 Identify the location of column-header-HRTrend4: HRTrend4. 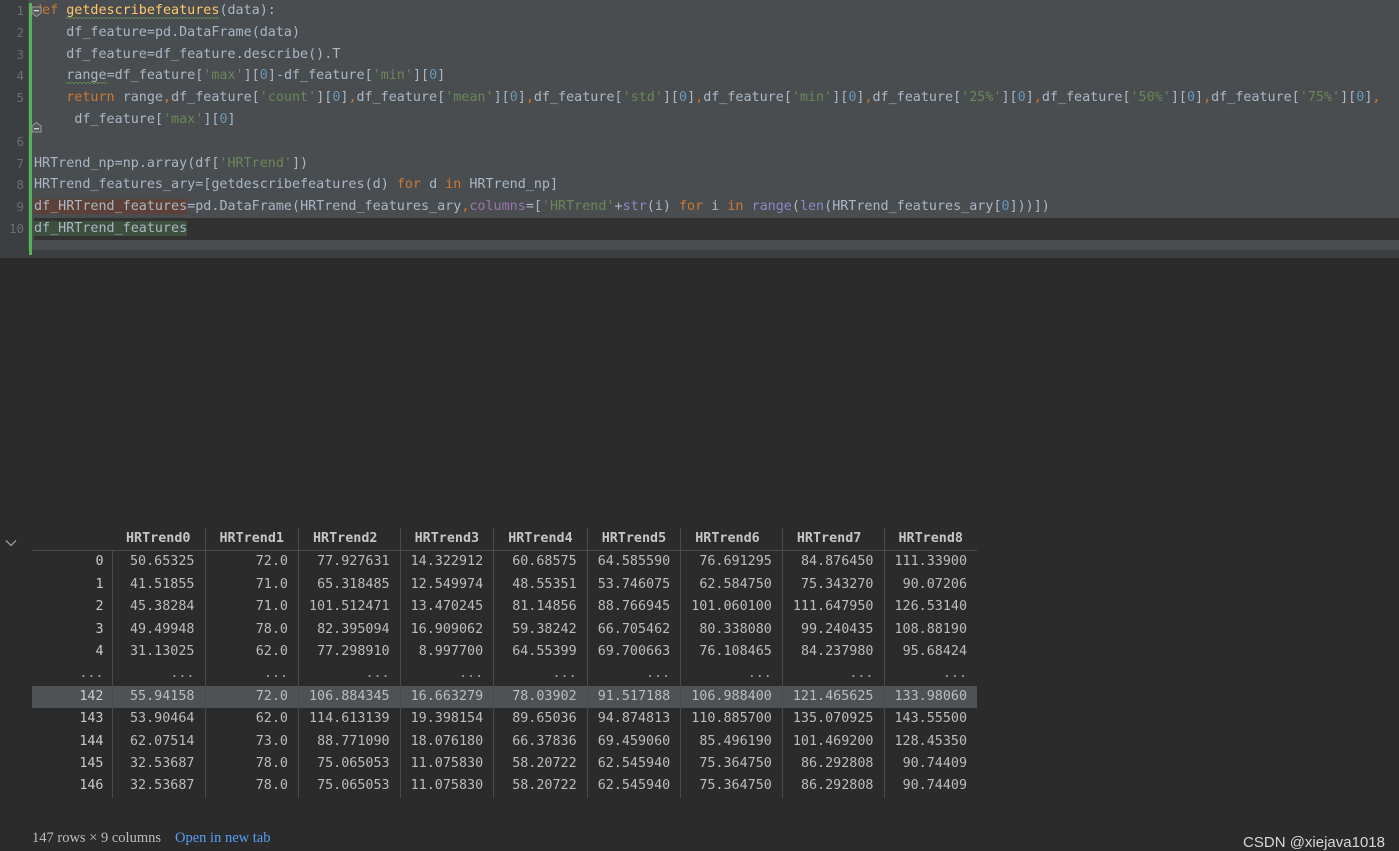
(540, 540).